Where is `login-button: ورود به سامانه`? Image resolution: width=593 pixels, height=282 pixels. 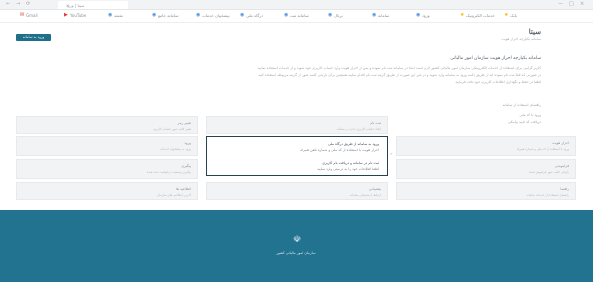
login-button: ورود به سامانه is located at coordinates (33, 37).